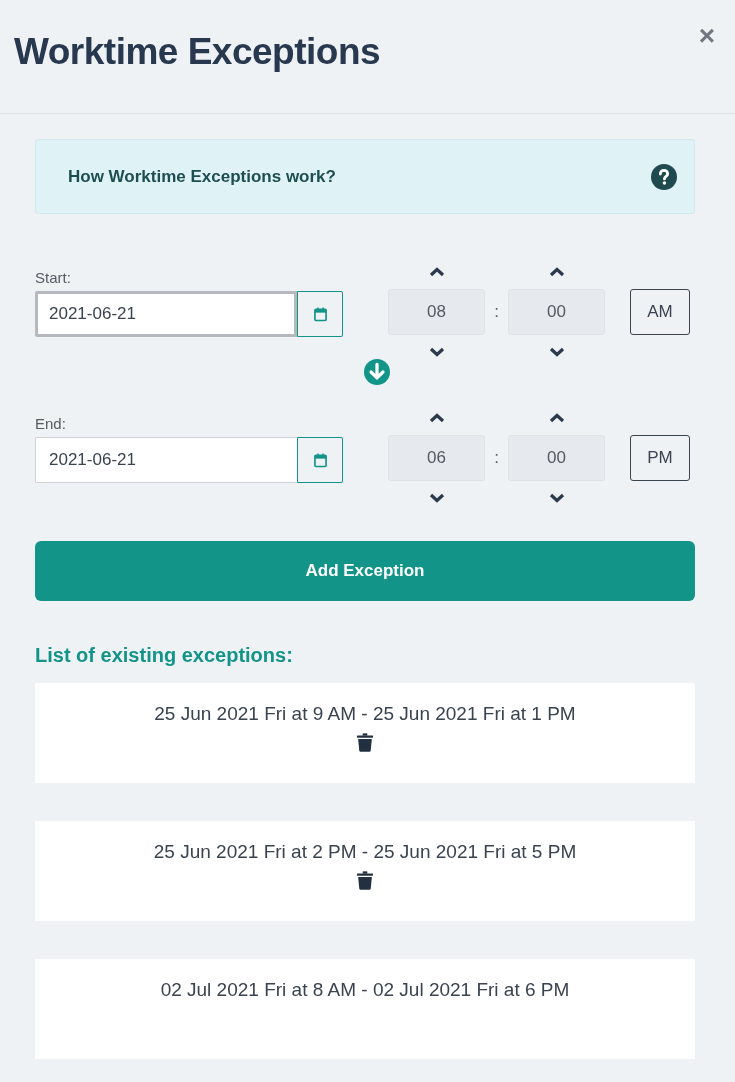 This screenshot has width=735, height=1082. What do you see at coordinates (53, 277) in the screenshot?
I see `field-label: Start:` at bounding box center [53, 277].